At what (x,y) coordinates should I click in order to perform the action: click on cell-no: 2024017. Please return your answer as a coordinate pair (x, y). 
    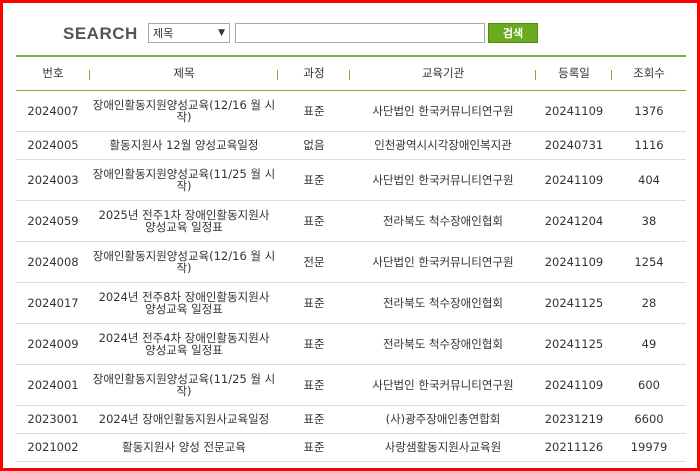
    Looking at the image, I should click on (53, 303).